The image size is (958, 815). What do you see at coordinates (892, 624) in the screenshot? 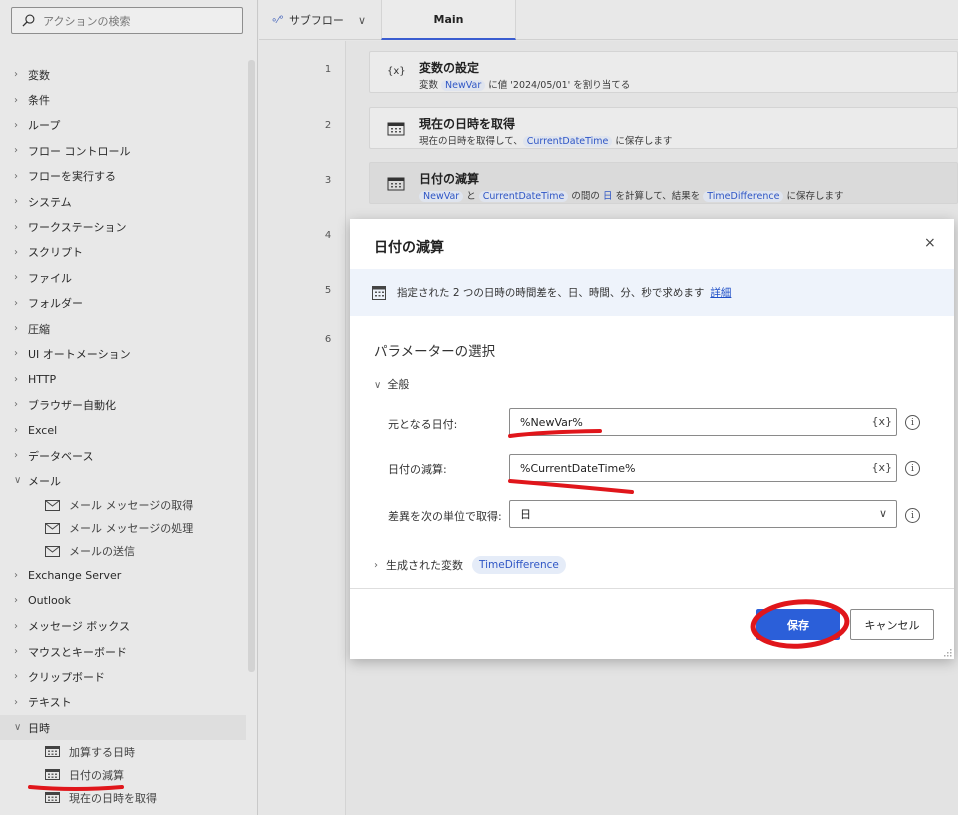
I see `cancel-button: キャンセル` at bounding box center [892, 624].